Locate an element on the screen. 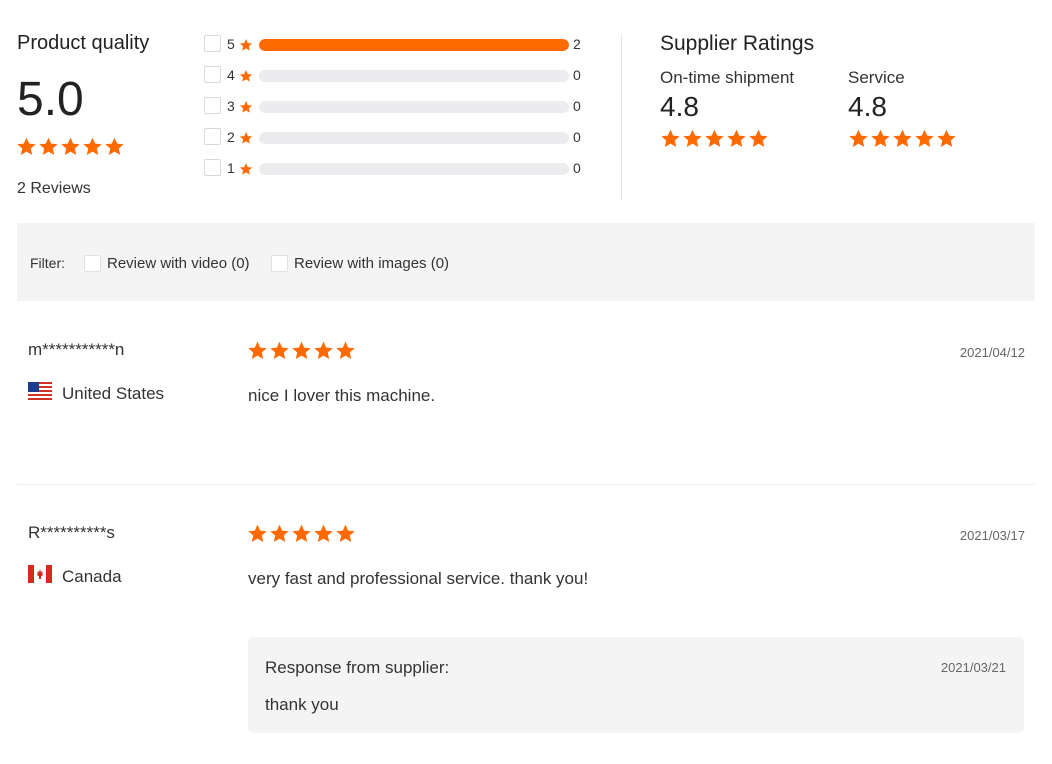 Image resolution: width=1052 pixels, height=764 pixels. product-quality-title: Product quality is located at coordinates (83, 43).